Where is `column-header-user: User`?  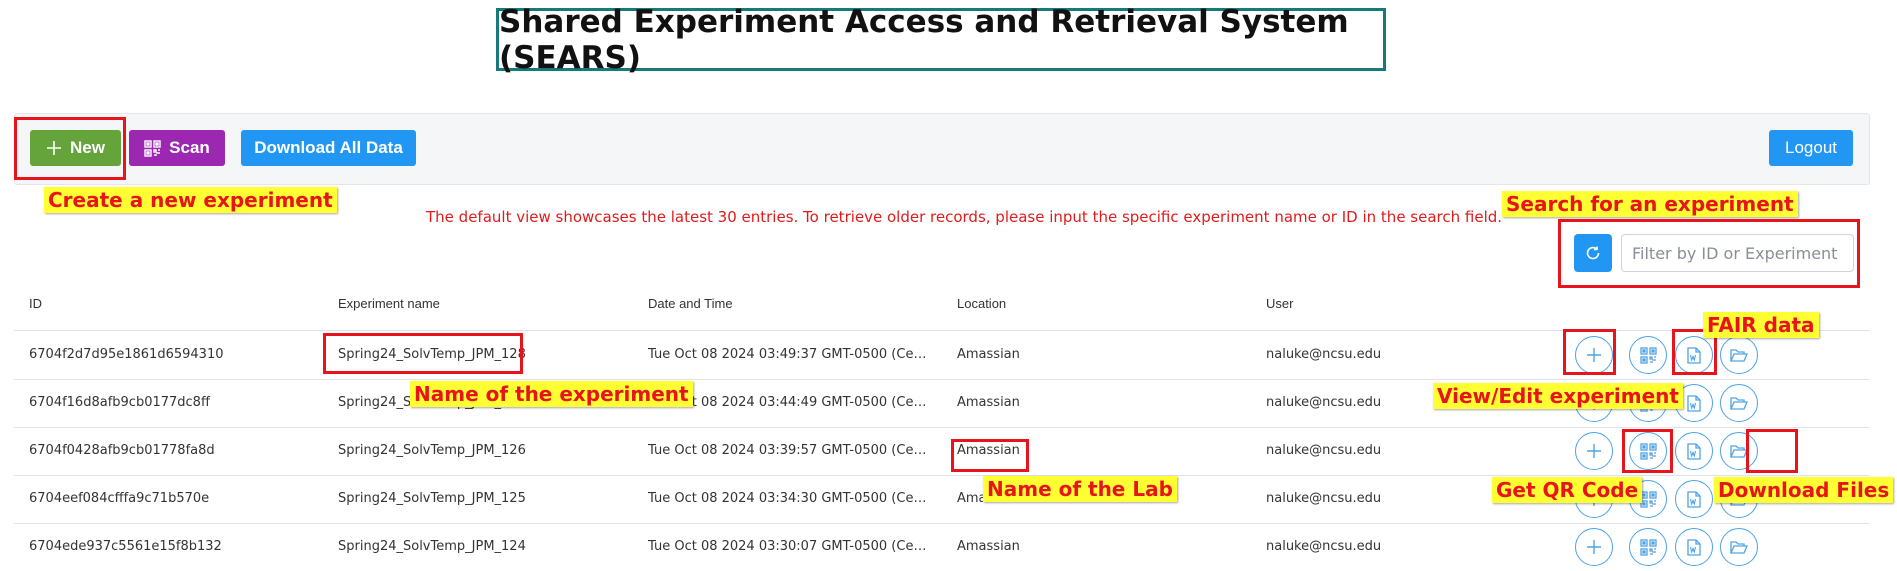
column-header-user: User is located at coordinates (1280, 303).